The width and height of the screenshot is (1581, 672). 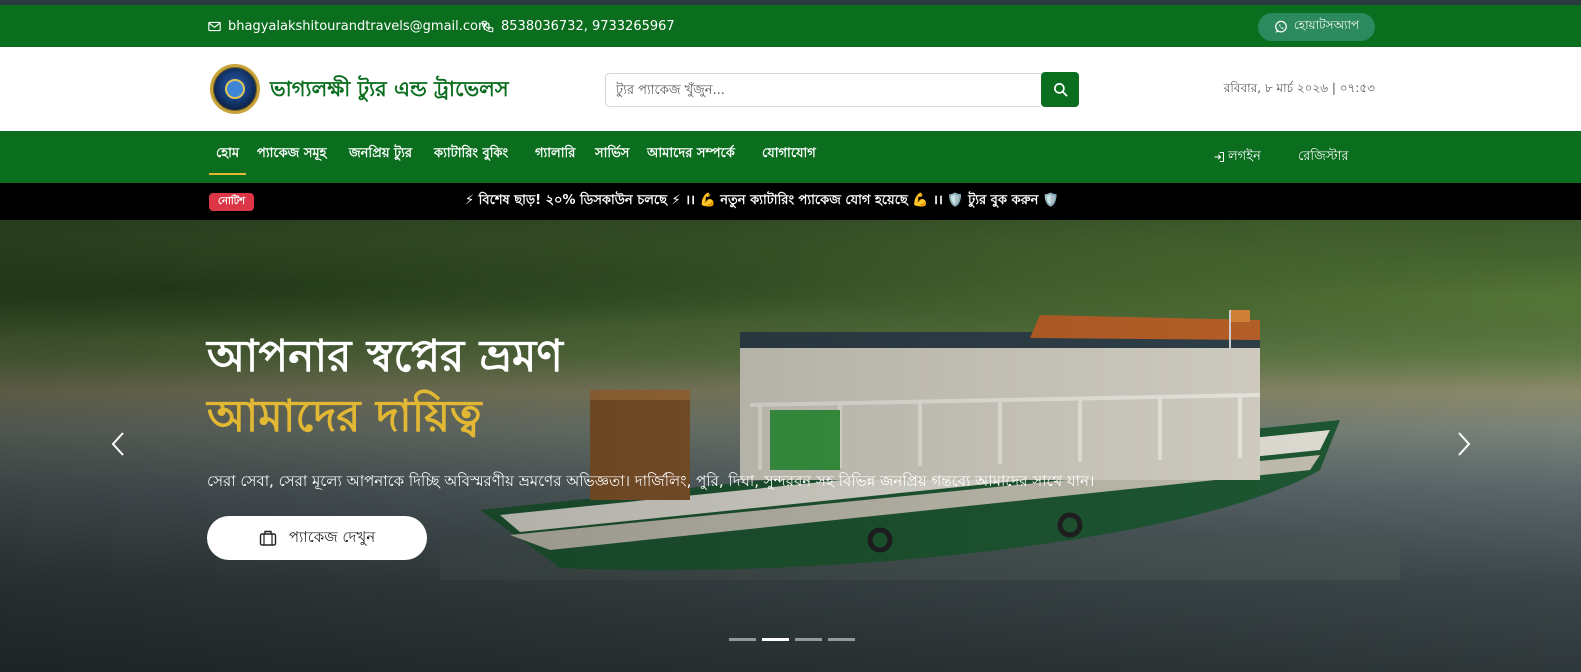 I want to click on login-icon, so click(x=1219, y=157).